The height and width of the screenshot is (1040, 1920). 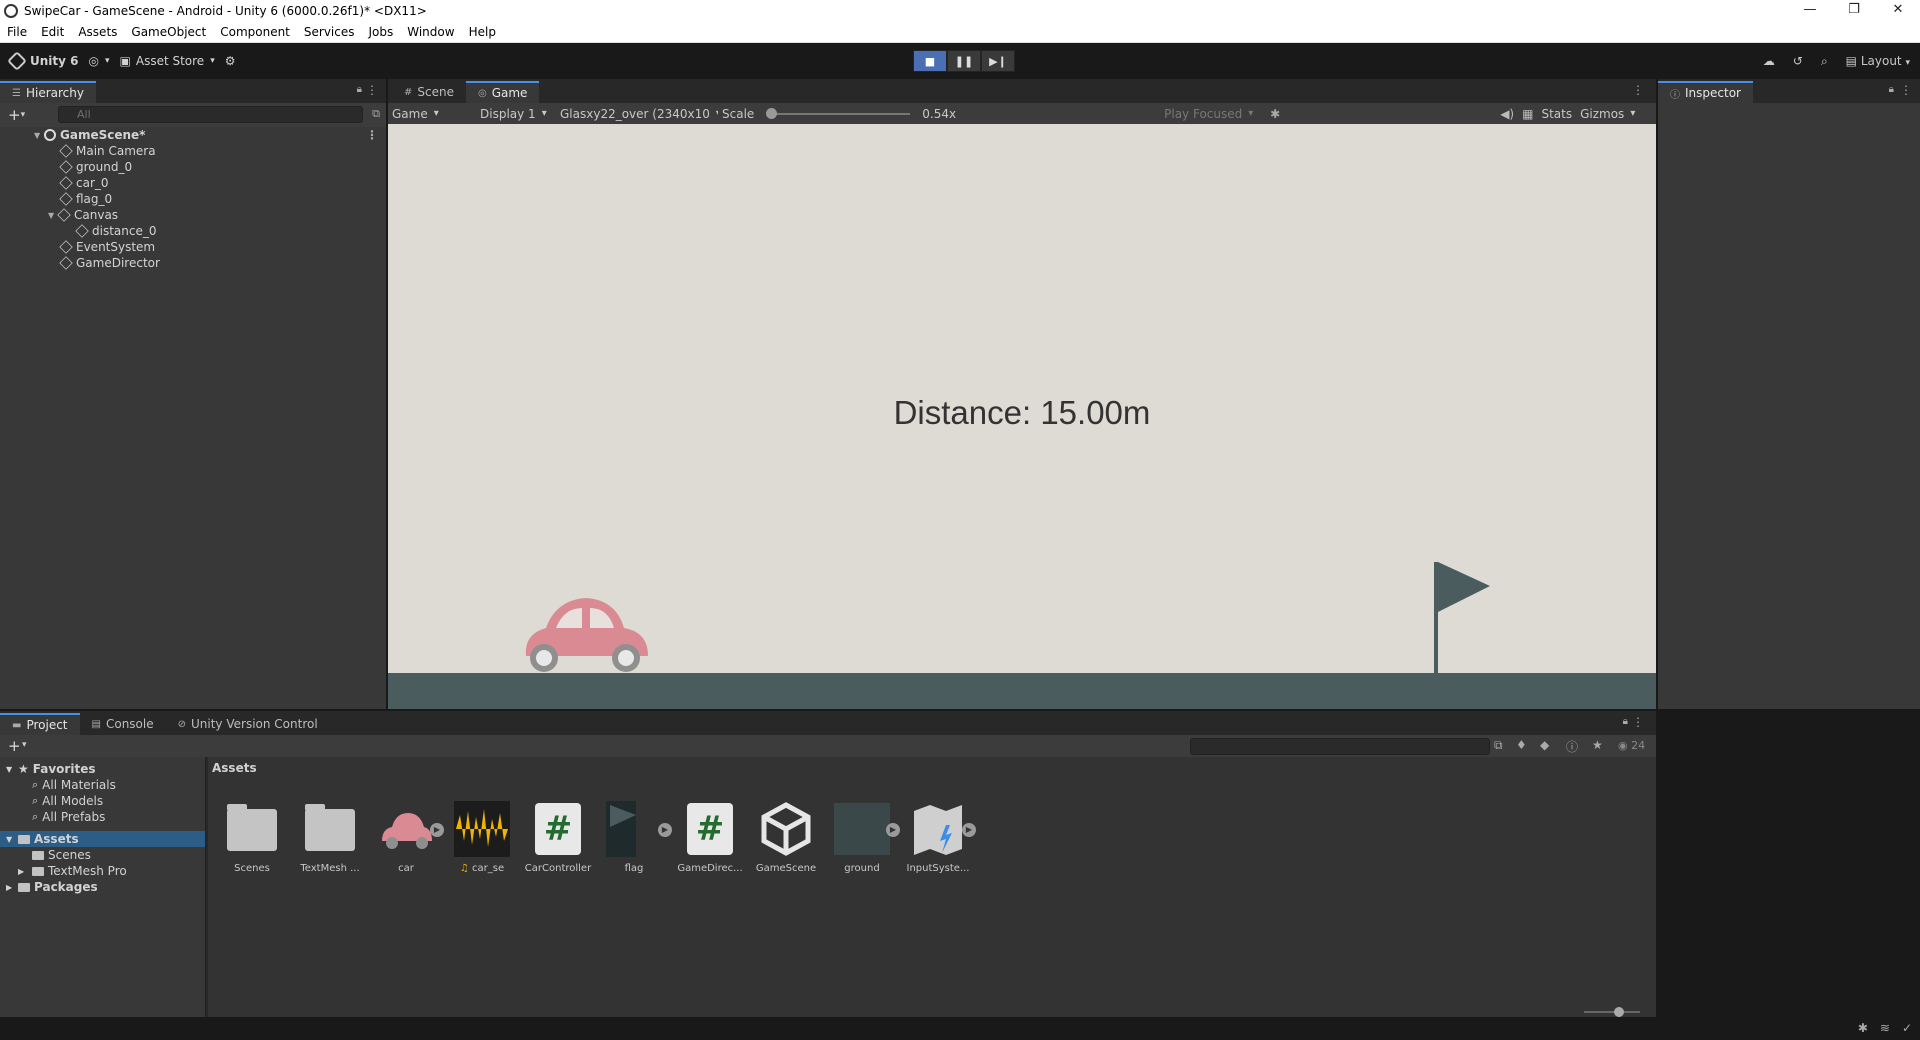 What do you see at coordinates (252, 837) in the screenshot?
I see `asset-item: Scenes` at bounding box center [252, 837].